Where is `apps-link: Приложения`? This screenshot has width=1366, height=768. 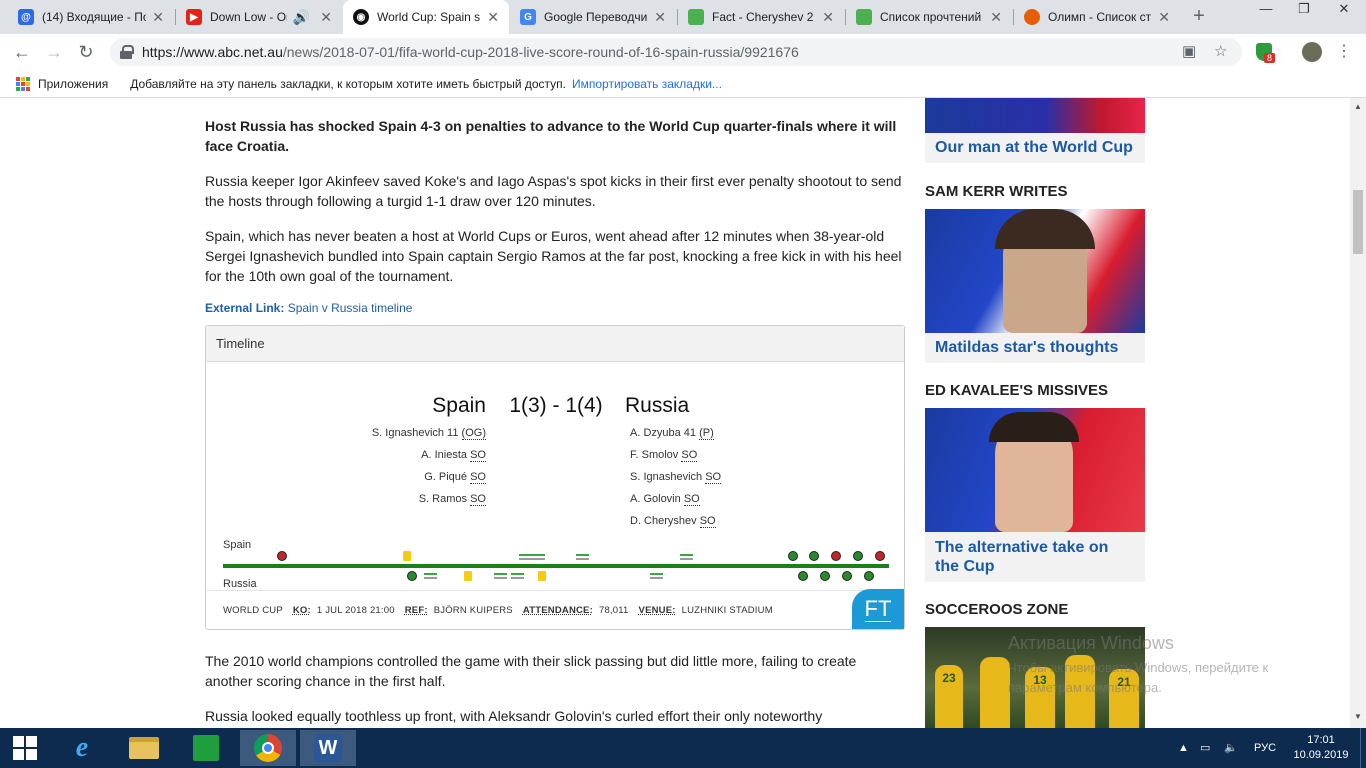 apps-link: Приложения is located at coordinates (73, 84).